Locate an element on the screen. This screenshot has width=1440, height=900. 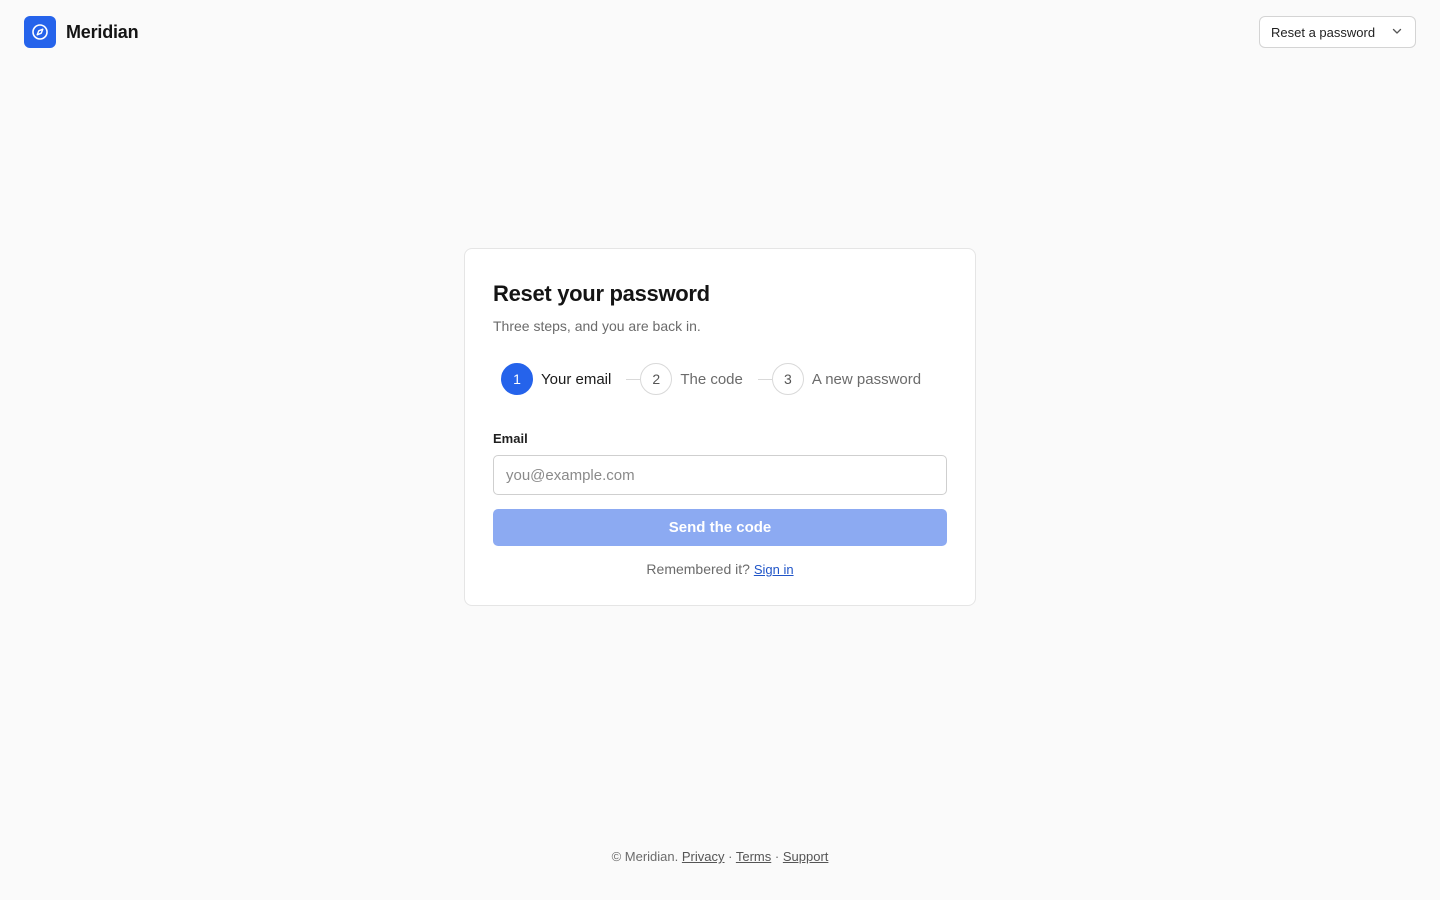
step-email: 1 Your email is located at coordinates (556, 379).